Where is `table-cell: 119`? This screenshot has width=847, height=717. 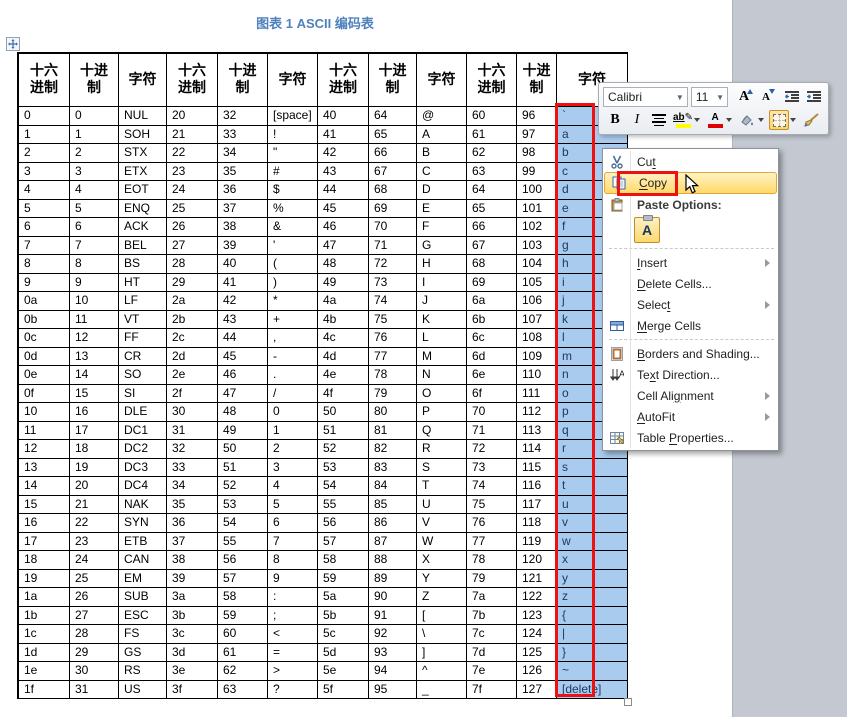 table-cell: 119 is located at coordinates (537, 541).